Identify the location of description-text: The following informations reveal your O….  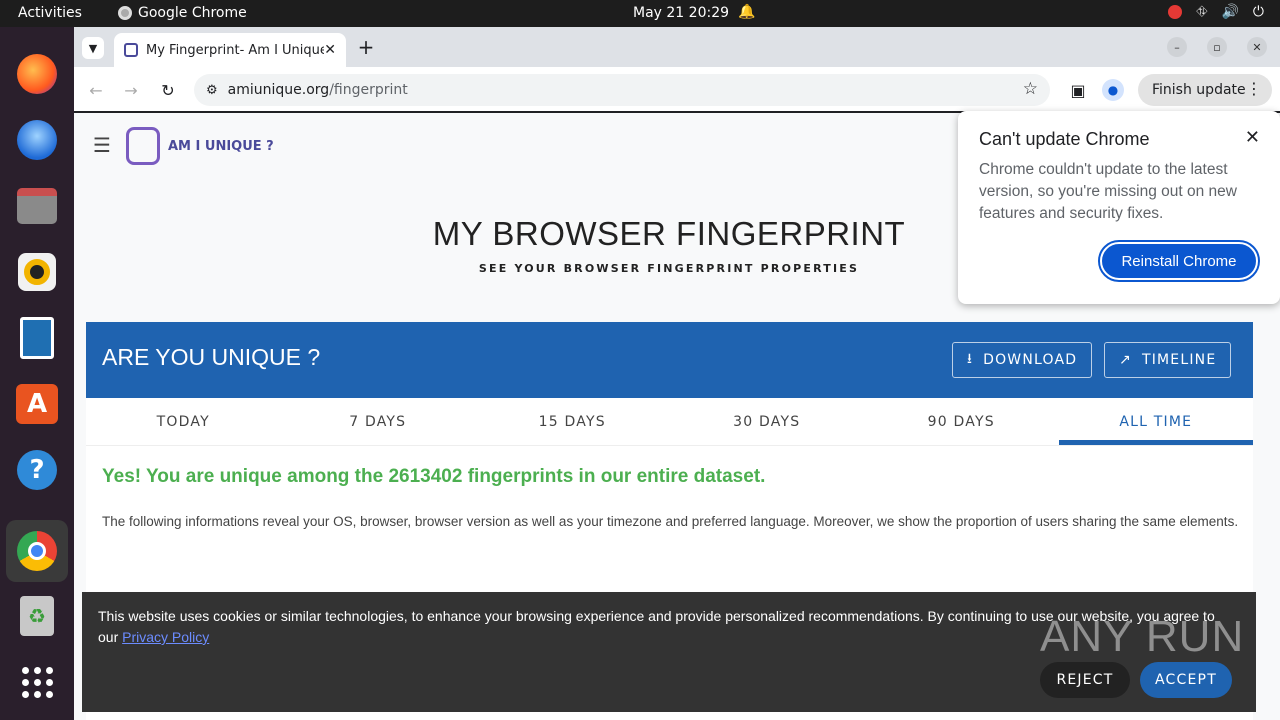
(670, 521).